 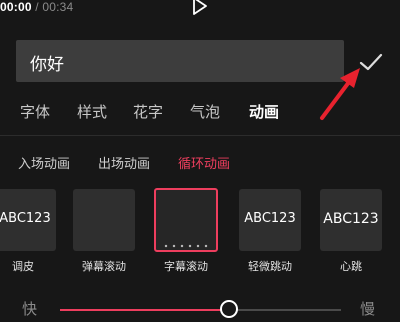 I want to click on speed-slider-thumb, so click(x=229, y=309).